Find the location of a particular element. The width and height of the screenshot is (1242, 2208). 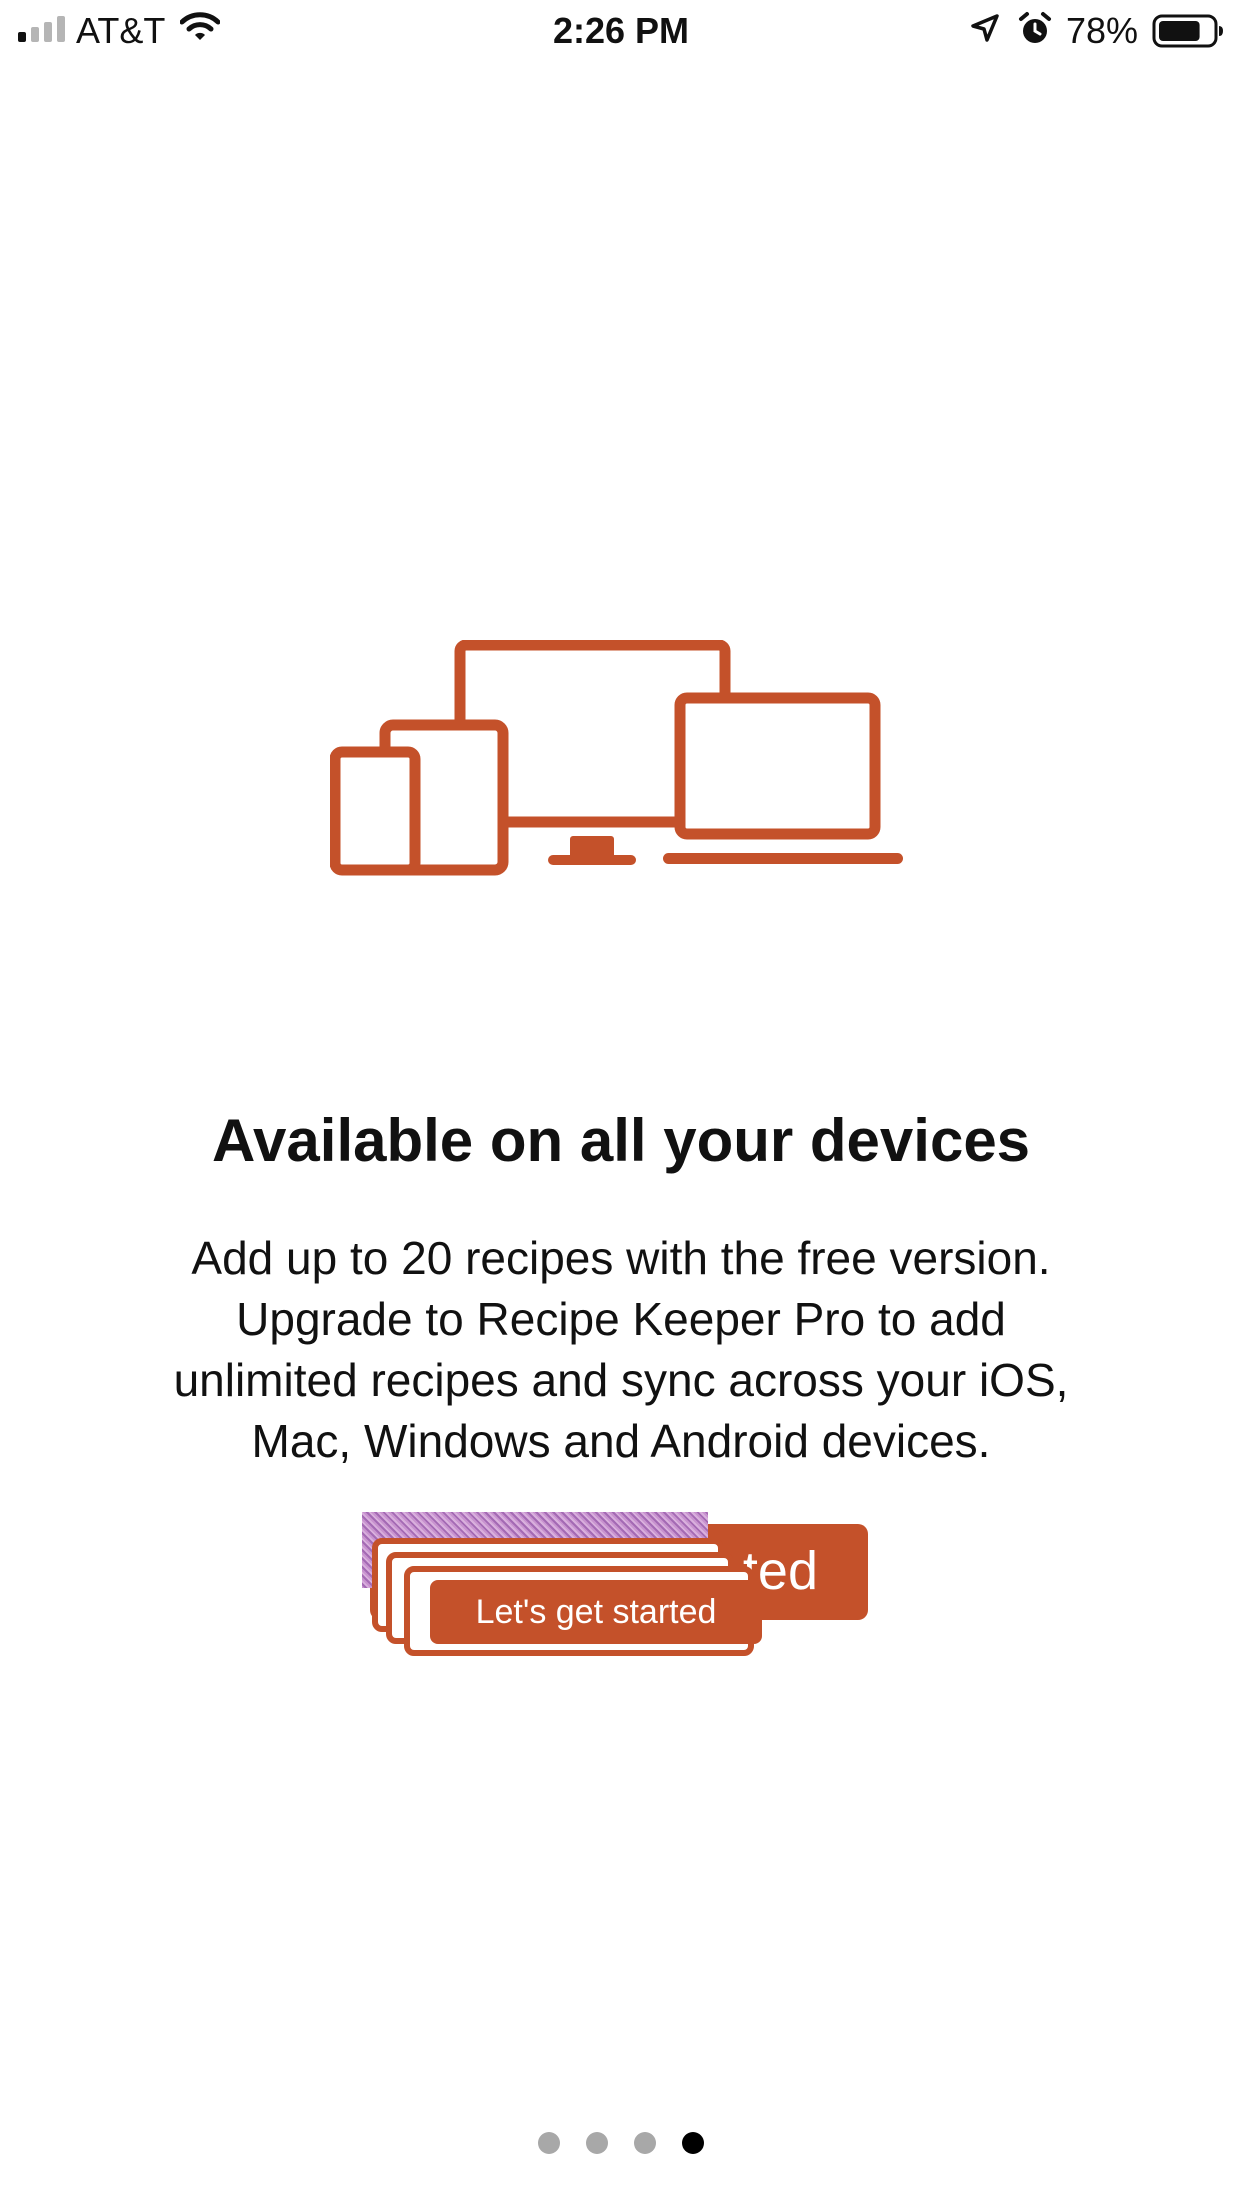

status-bar: AT&T 2:26 PM 78% is located at coordinates (621, 31).